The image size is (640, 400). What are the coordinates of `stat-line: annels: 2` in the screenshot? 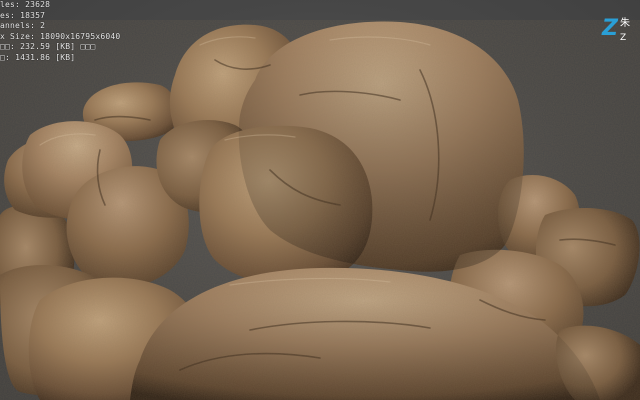 It's located at (60, 26).